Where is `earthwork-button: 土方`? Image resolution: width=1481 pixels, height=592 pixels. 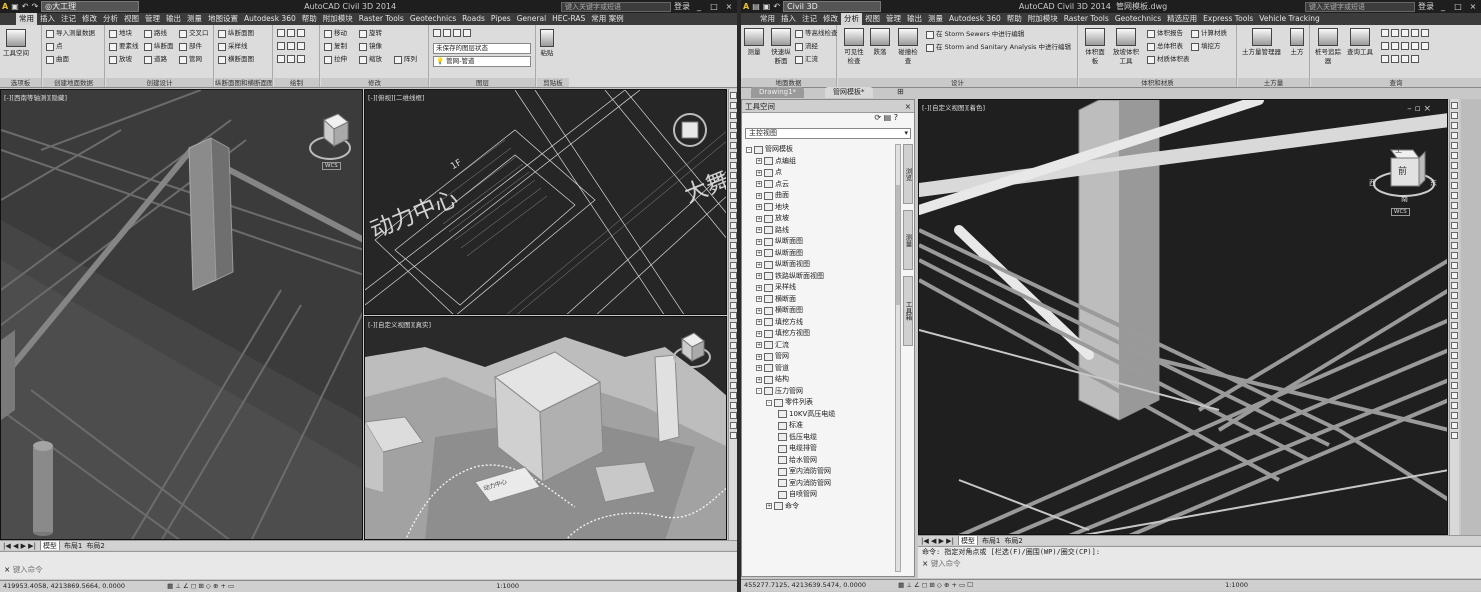 earthwork-button: 土方 is located at coordinates (1297, 42).